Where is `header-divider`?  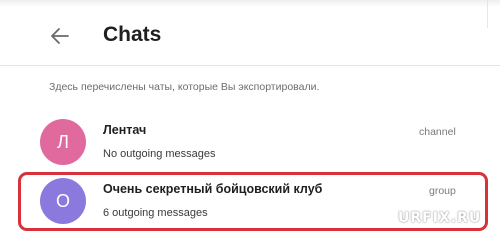 header-divider is located at coordinates (250, 65).